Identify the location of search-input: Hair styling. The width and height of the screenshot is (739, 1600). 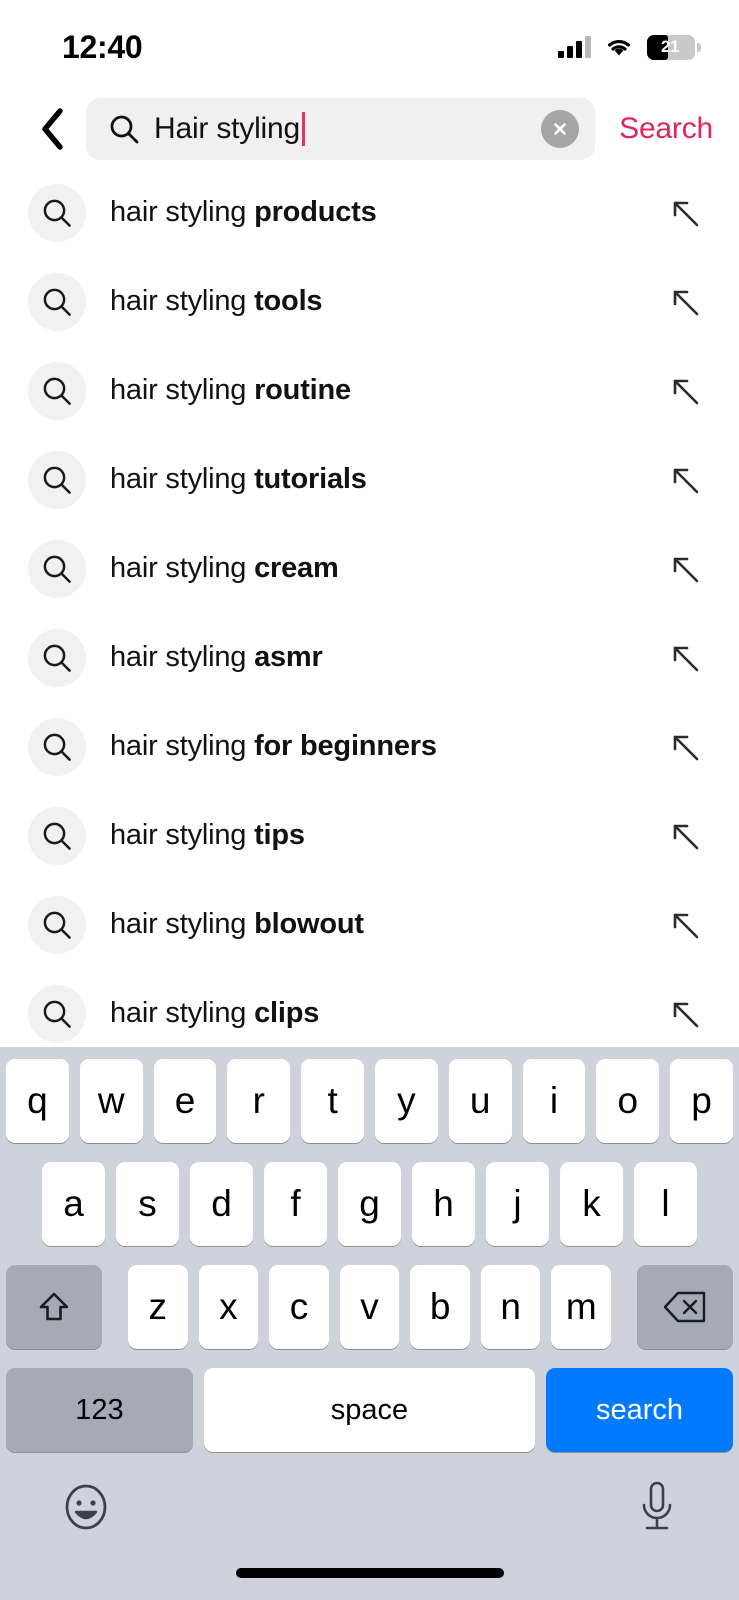
(341, 129).